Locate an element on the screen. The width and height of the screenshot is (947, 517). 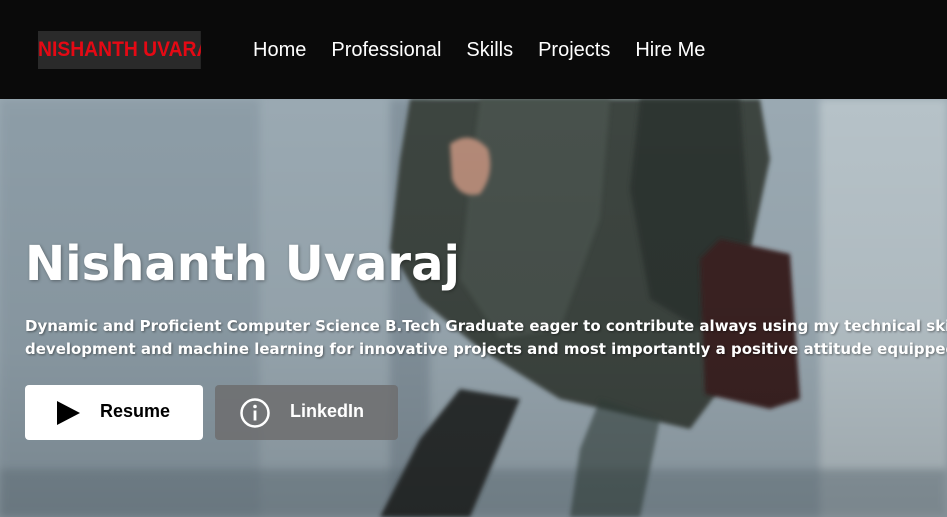
nav-link-projects: Projects is located at coordinates (574, 50).